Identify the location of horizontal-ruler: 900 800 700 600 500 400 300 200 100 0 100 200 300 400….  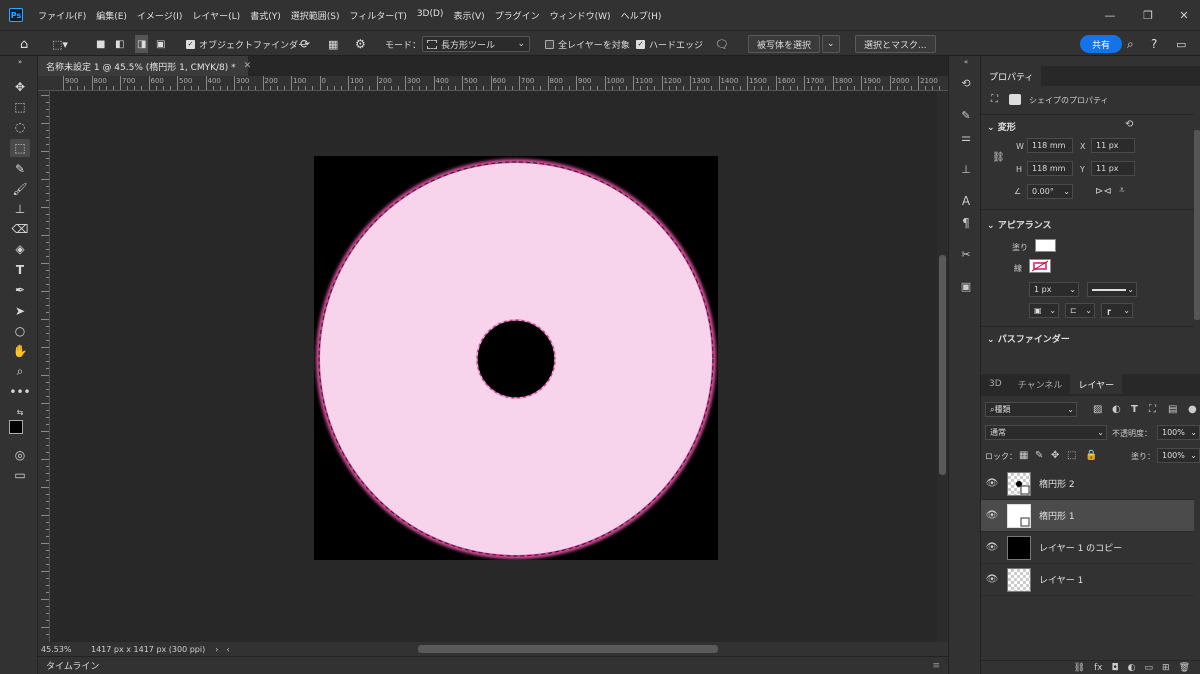
(493, 83).